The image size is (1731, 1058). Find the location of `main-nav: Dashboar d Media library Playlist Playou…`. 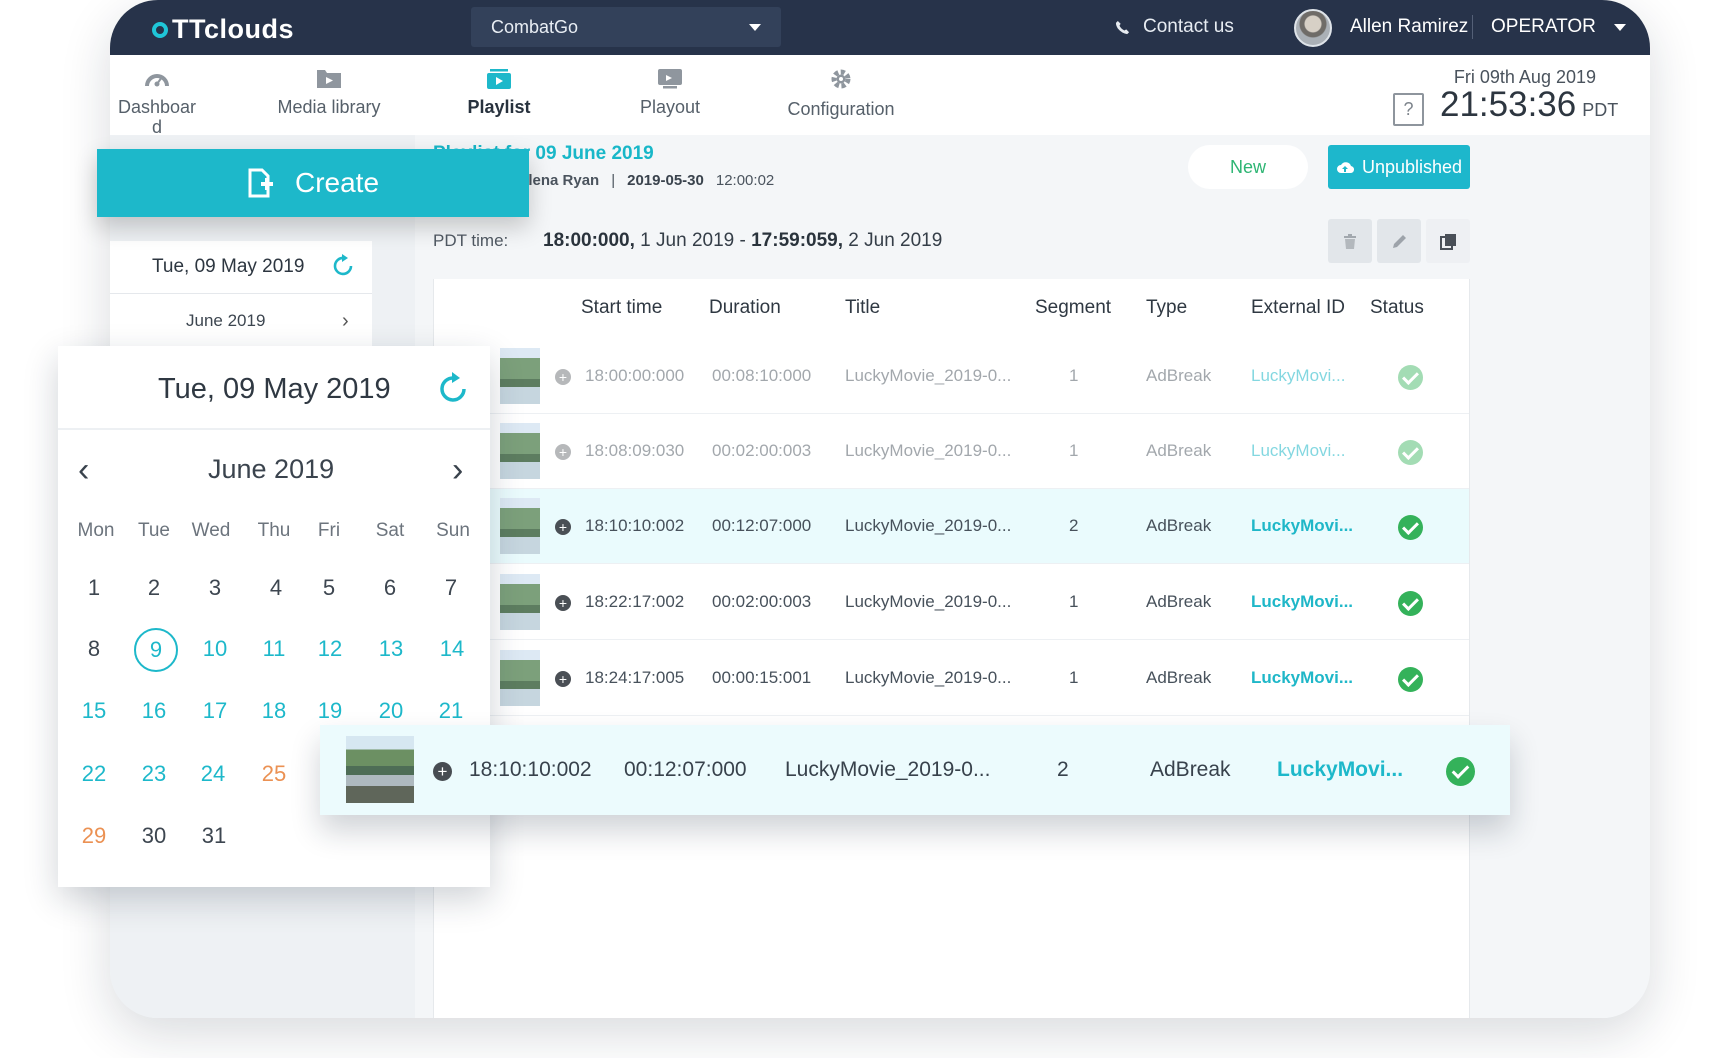

main-nav: Dashboar d Media library Playlist Playou… is located at coordinates (880, 96).